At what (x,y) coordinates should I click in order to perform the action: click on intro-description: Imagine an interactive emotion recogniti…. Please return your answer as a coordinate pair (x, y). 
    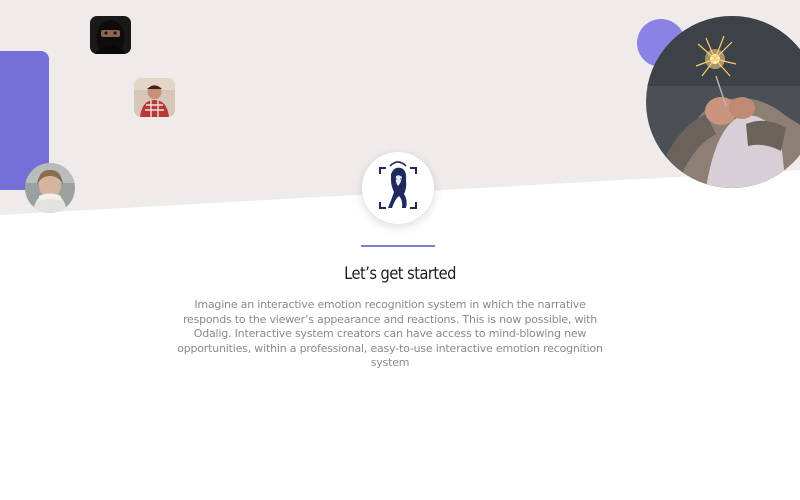
    Looking at the image, I should click on (390, 334).